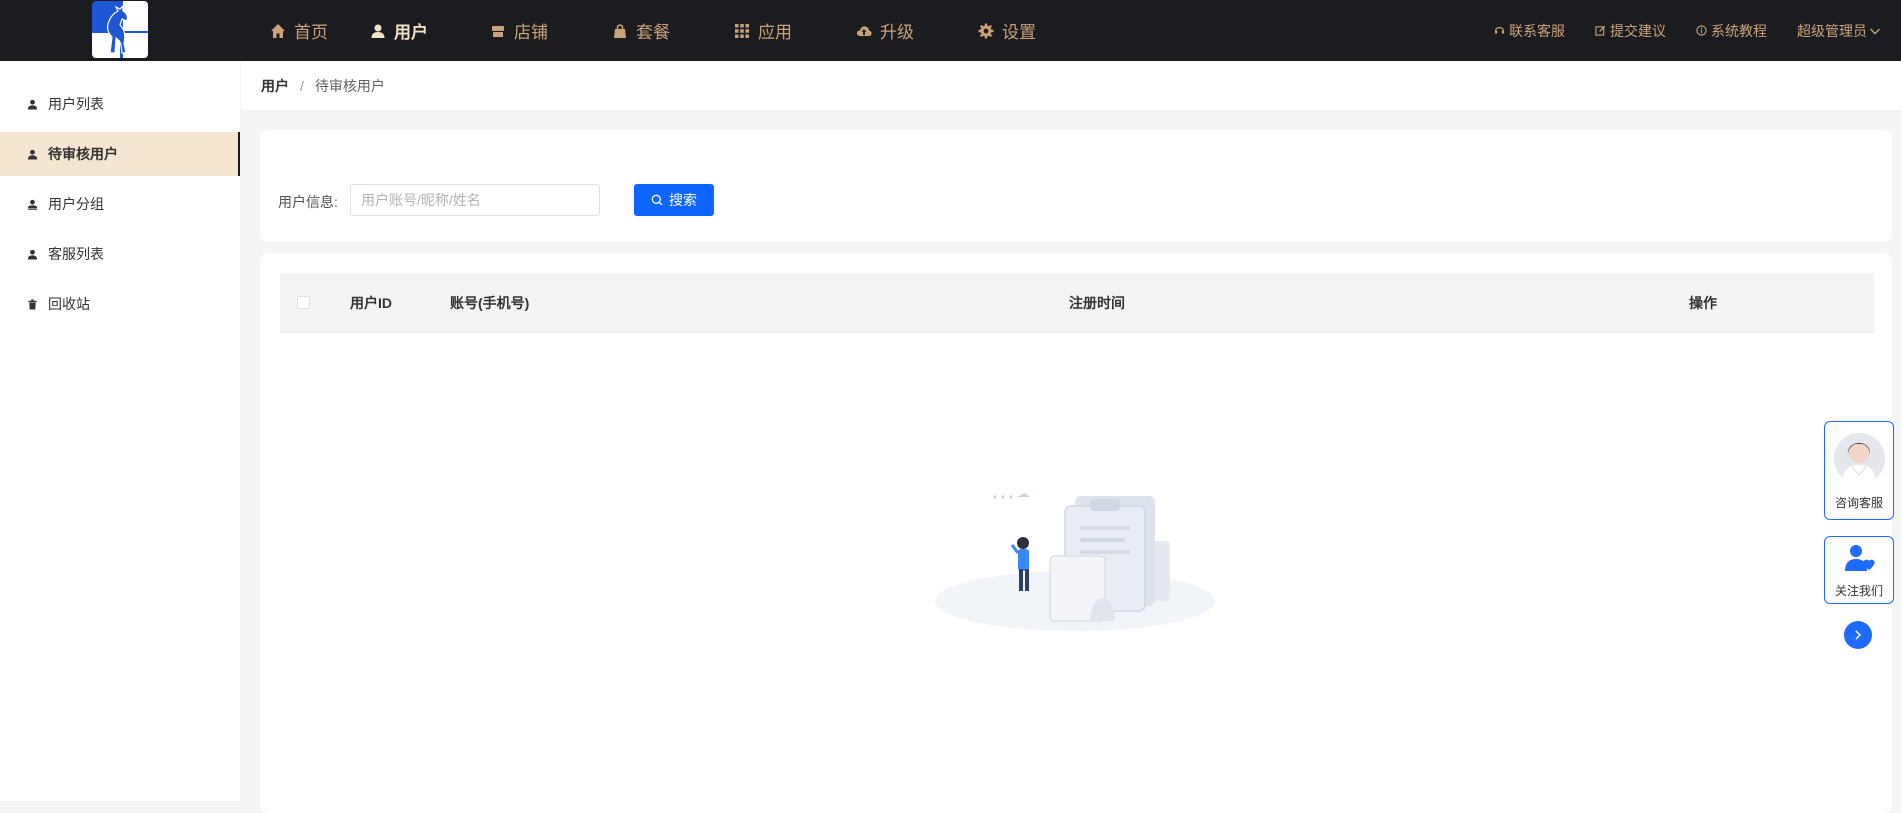  I want to click on submit-feedback-link: 提交建议, so click(1630, 31).